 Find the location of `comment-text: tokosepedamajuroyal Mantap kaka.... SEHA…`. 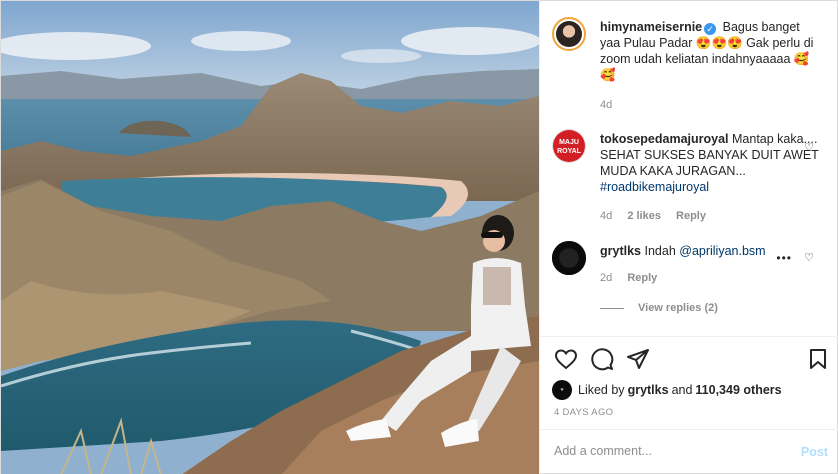

comment-text: tokosepedamajuroyal Mantap kaka.... SEHA… is located at coordinates (710, 163).